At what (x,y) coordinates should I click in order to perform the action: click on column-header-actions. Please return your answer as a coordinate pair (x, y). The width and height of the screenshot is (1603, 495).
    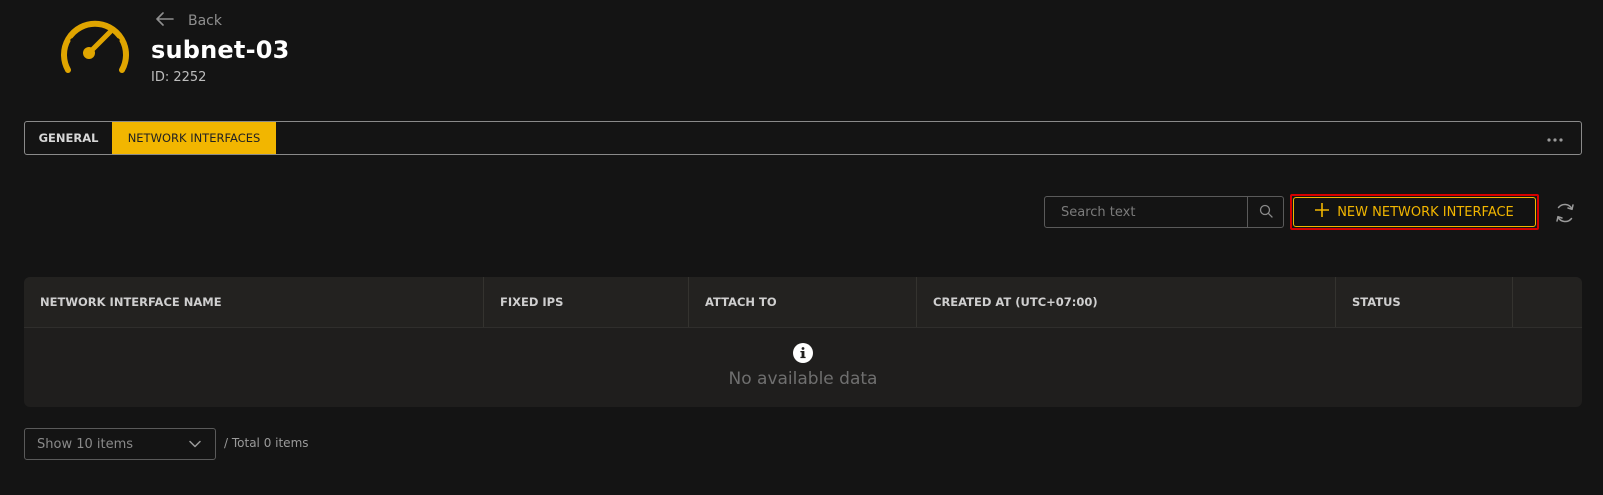
    Looking at the image, I should click on (1547, 302).